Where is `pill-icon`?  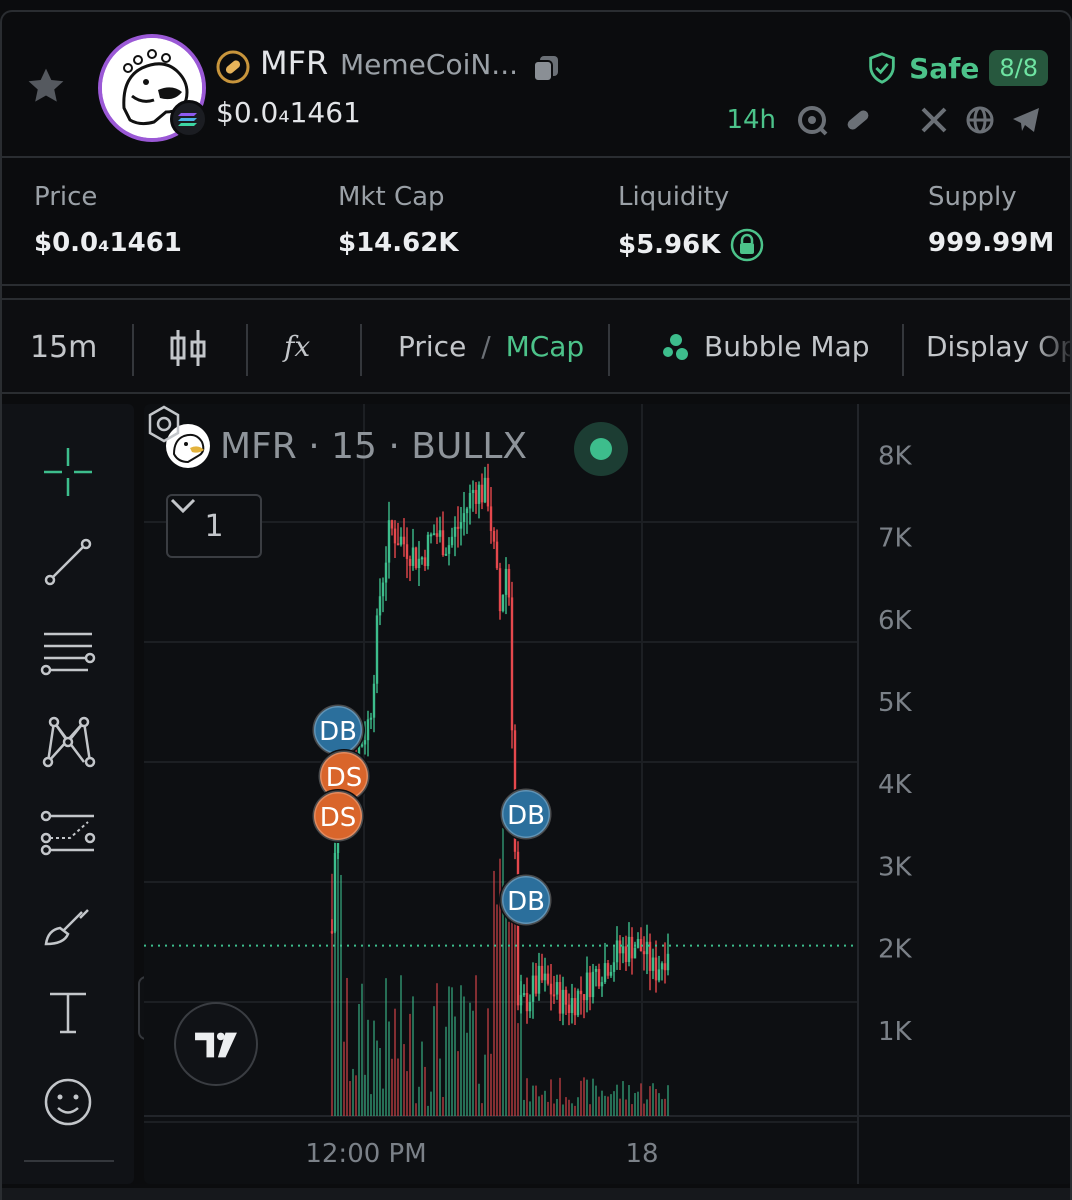 pill-icon is located at coordinates (858, 120).